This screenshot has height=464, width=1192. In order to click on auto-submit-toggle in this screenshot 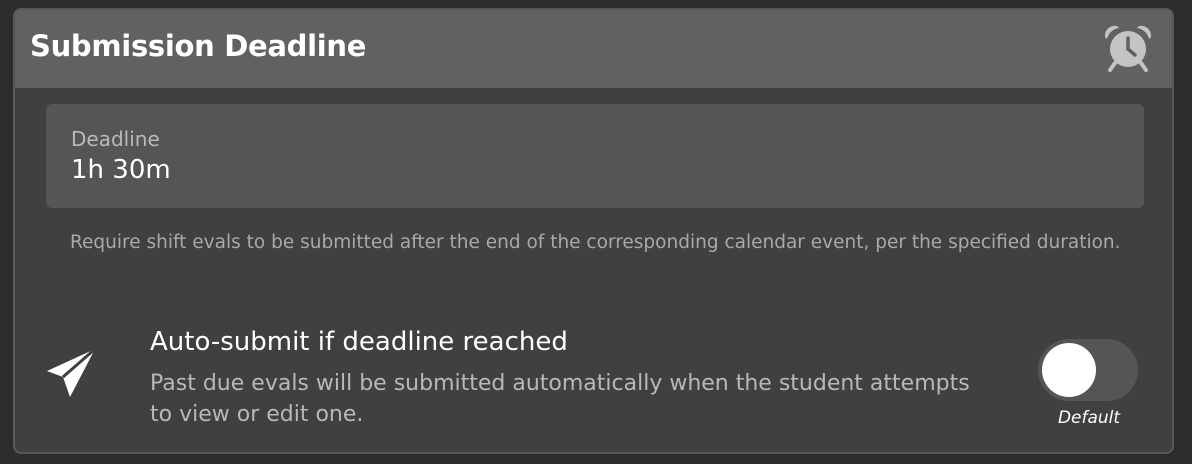, I will do `click(1088, 370)`.